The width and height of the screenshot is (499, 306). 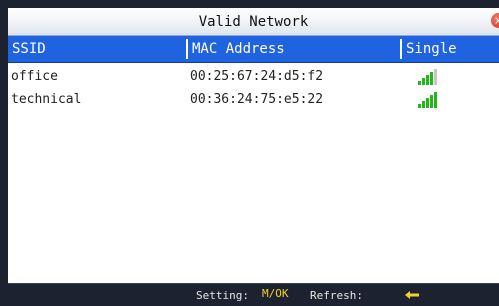 I want to click on mac-cell: 00:36:24:75:e5:22, so click(x=257, y=99).